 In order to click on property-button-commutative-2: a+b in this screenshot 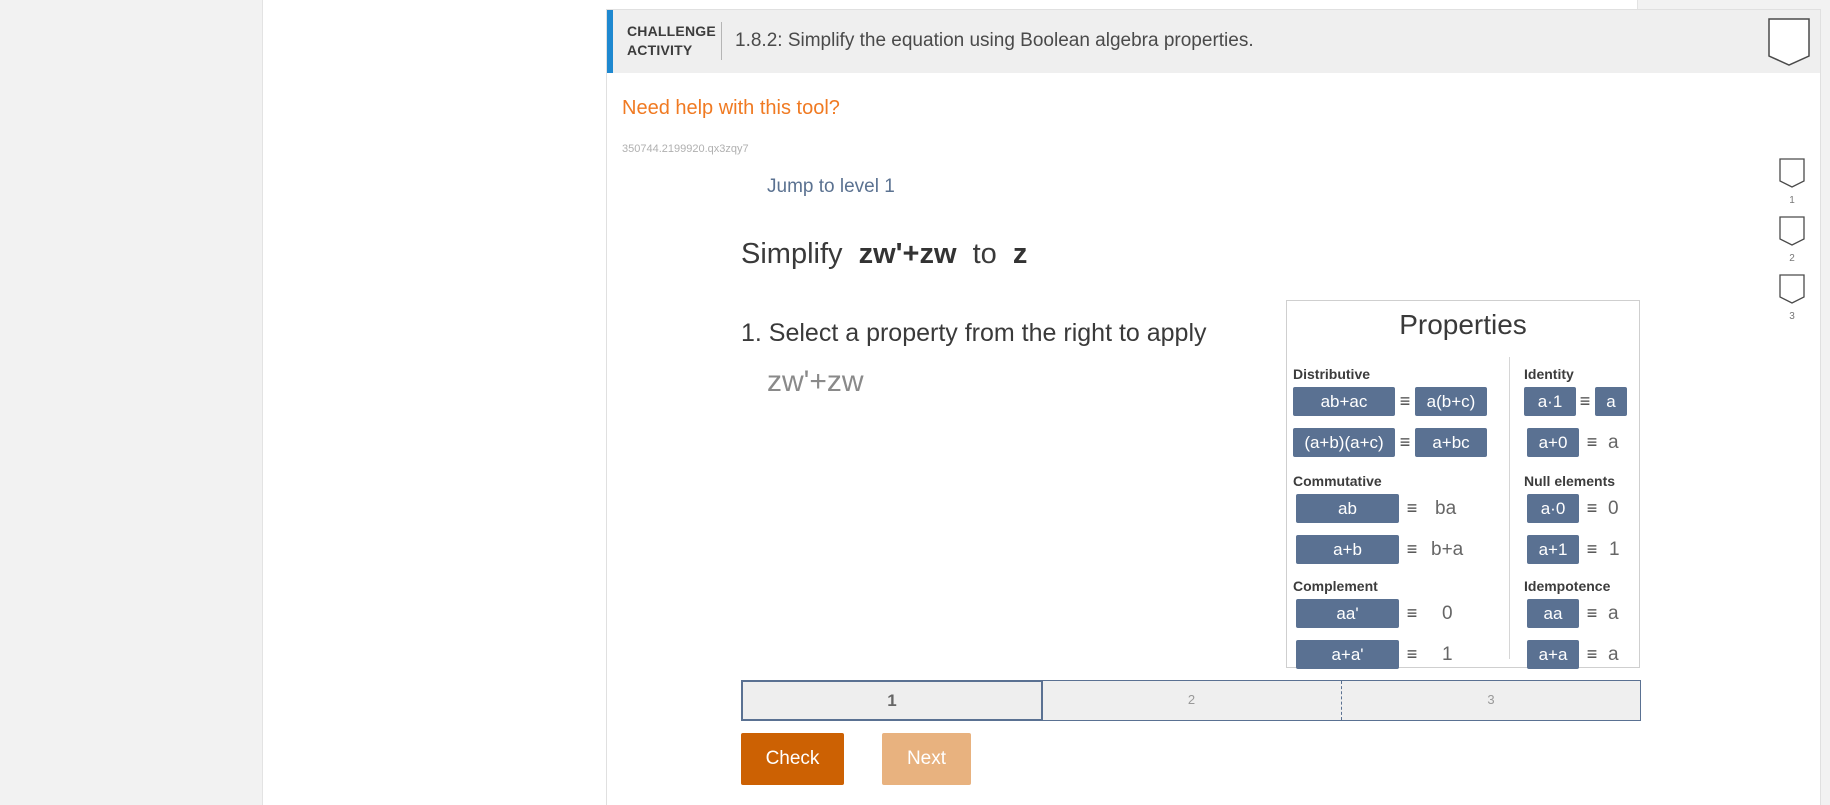, I will do `click(1347, 549)`.